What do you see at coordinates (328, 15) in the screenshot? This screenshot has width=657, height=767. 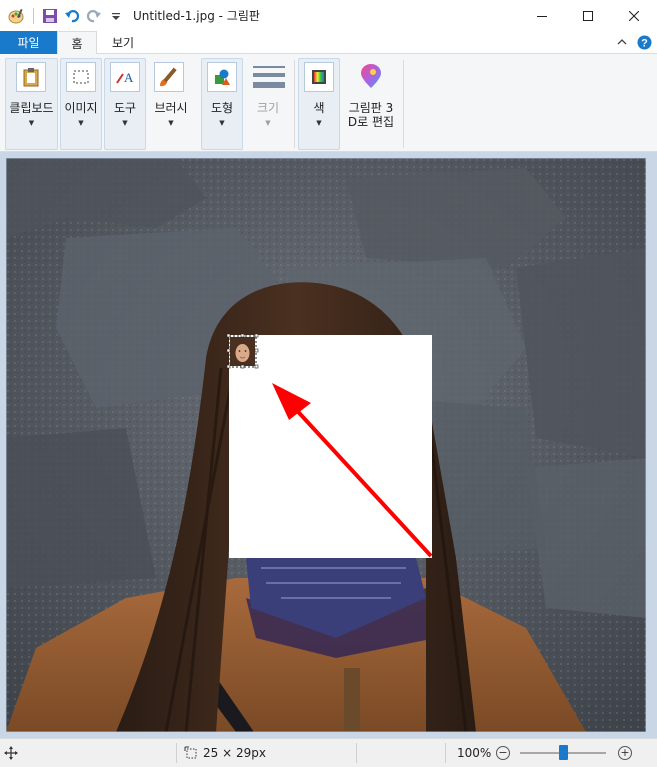 I see `title-bar: Untitled-1.jpg - 그림판` at bounding box center [328, 15].